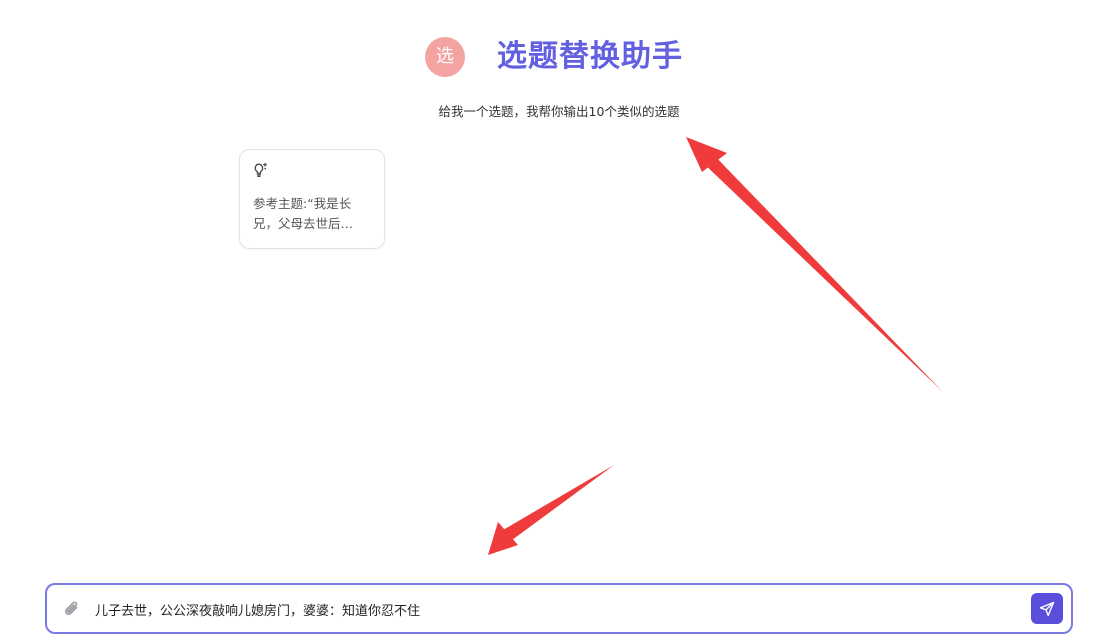  I want to click on assistant-title: 选题替换助手, so click(590, 56).